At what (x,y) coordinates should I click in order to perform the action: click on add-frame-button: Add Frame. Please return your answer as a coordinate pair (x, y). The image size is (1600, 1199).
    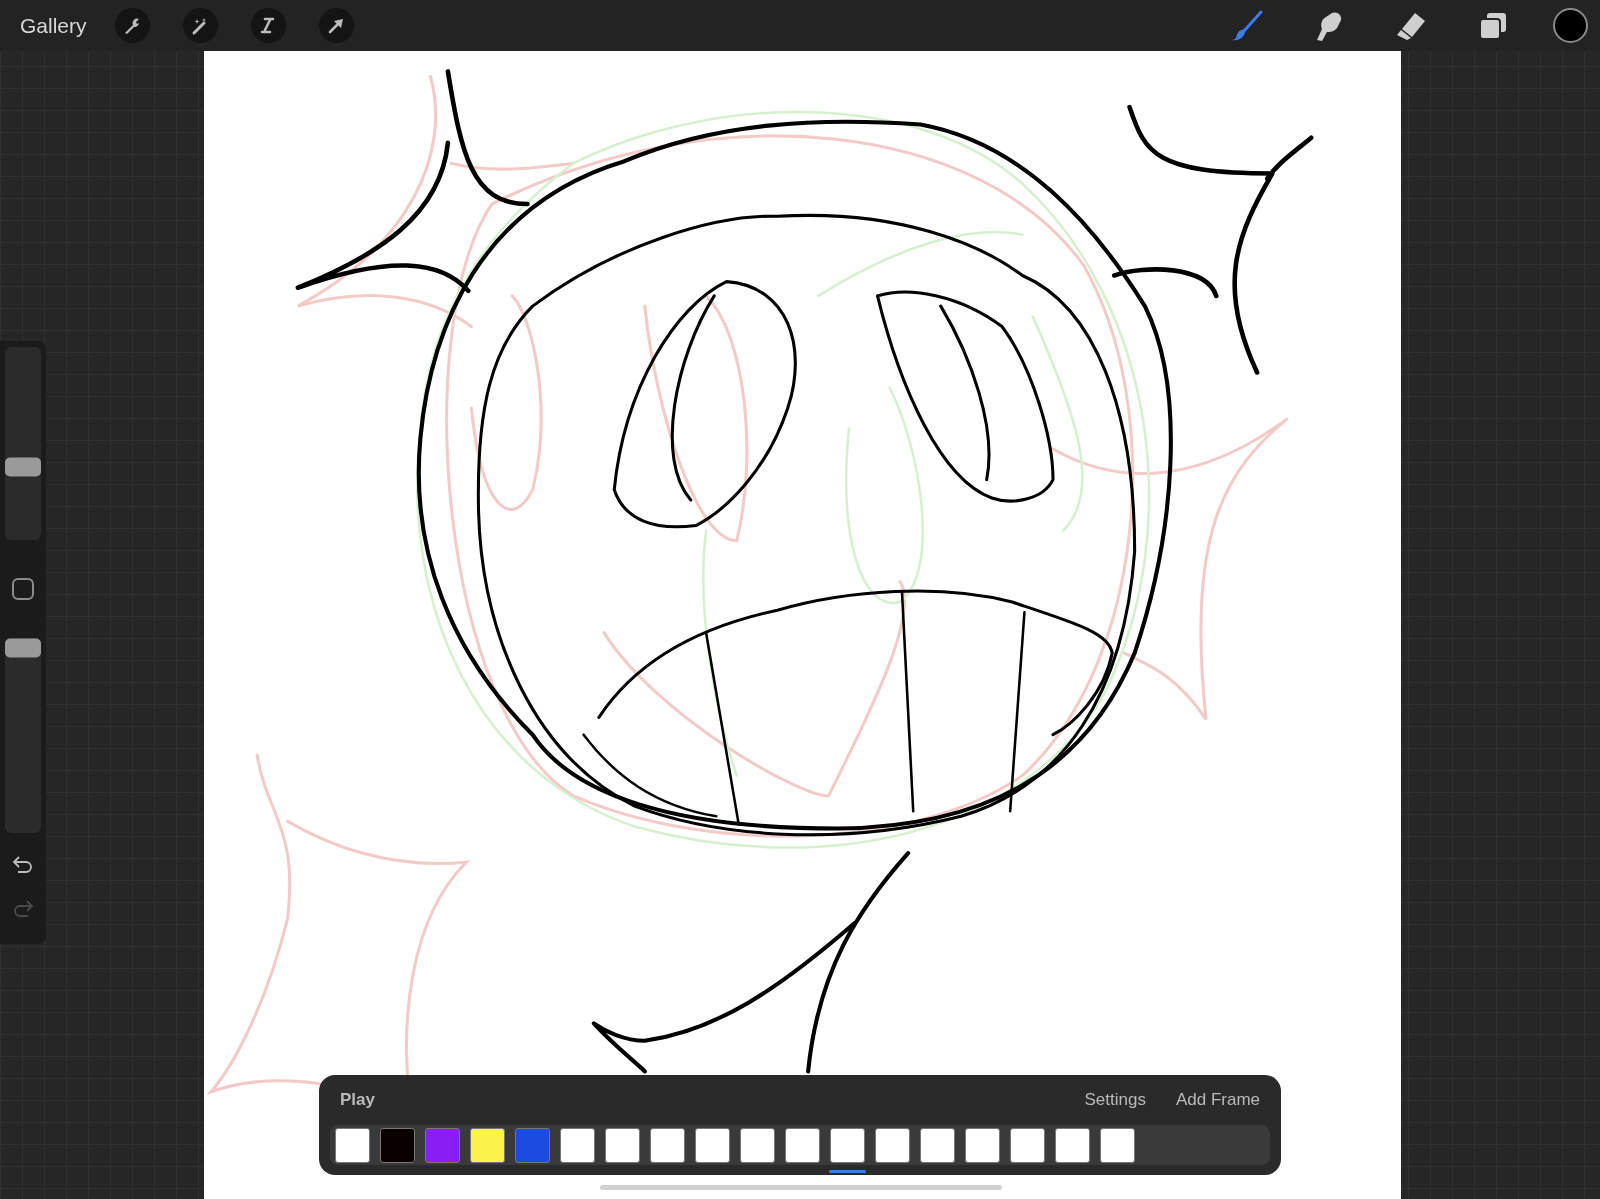
    Looking at the image, I should click on (1217, 1100).